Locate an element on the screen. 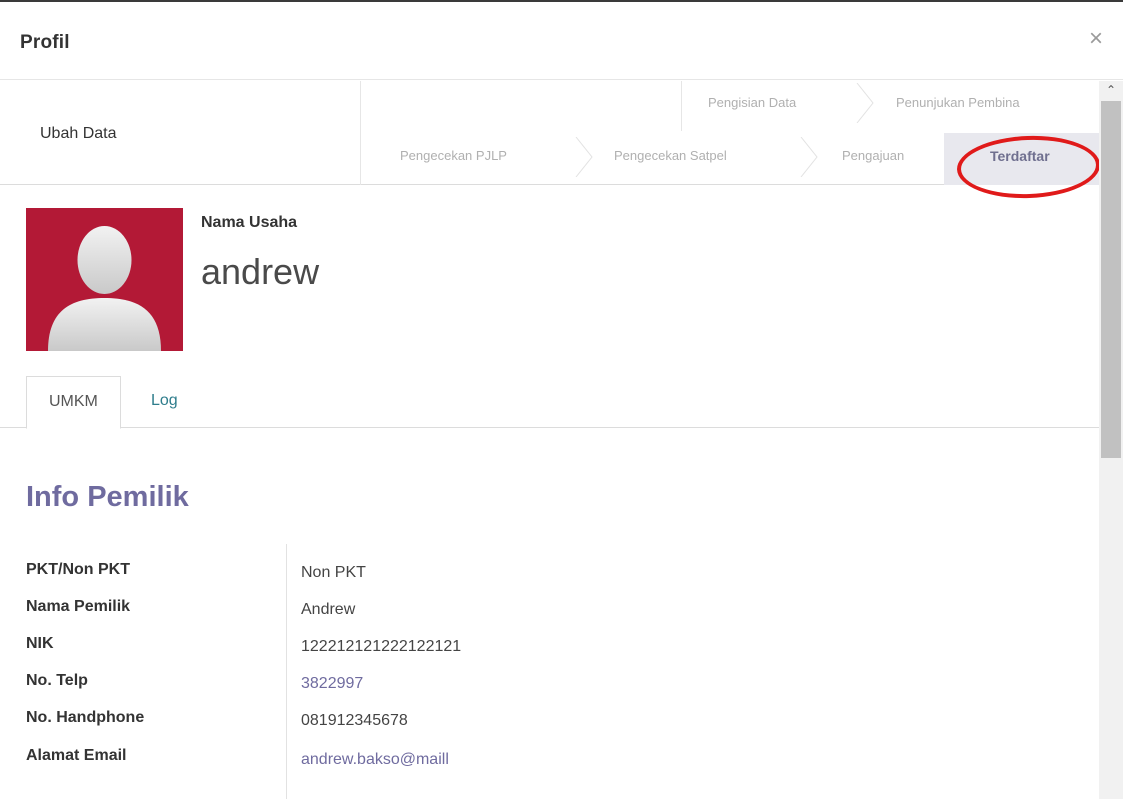 The image size is (1123, 799). field-value: Andrew is located at coordinates (328, 609).